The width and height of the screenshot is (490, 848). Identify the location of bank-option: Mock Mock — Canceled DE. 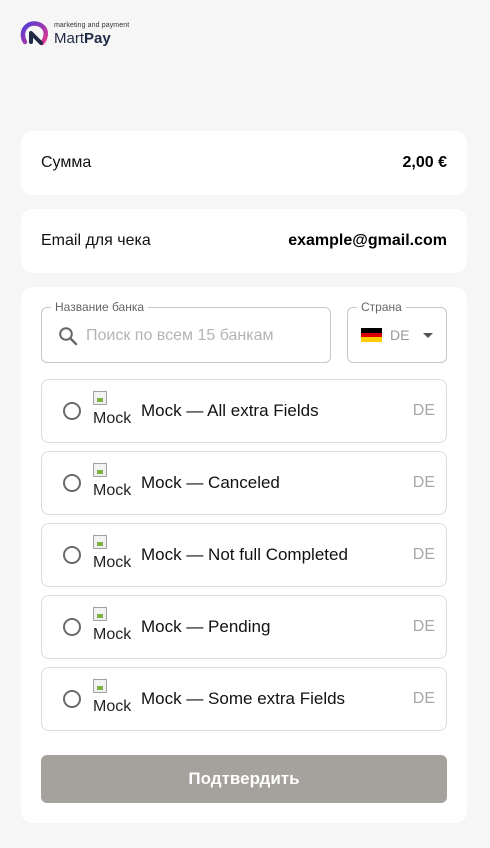
(244, 483).